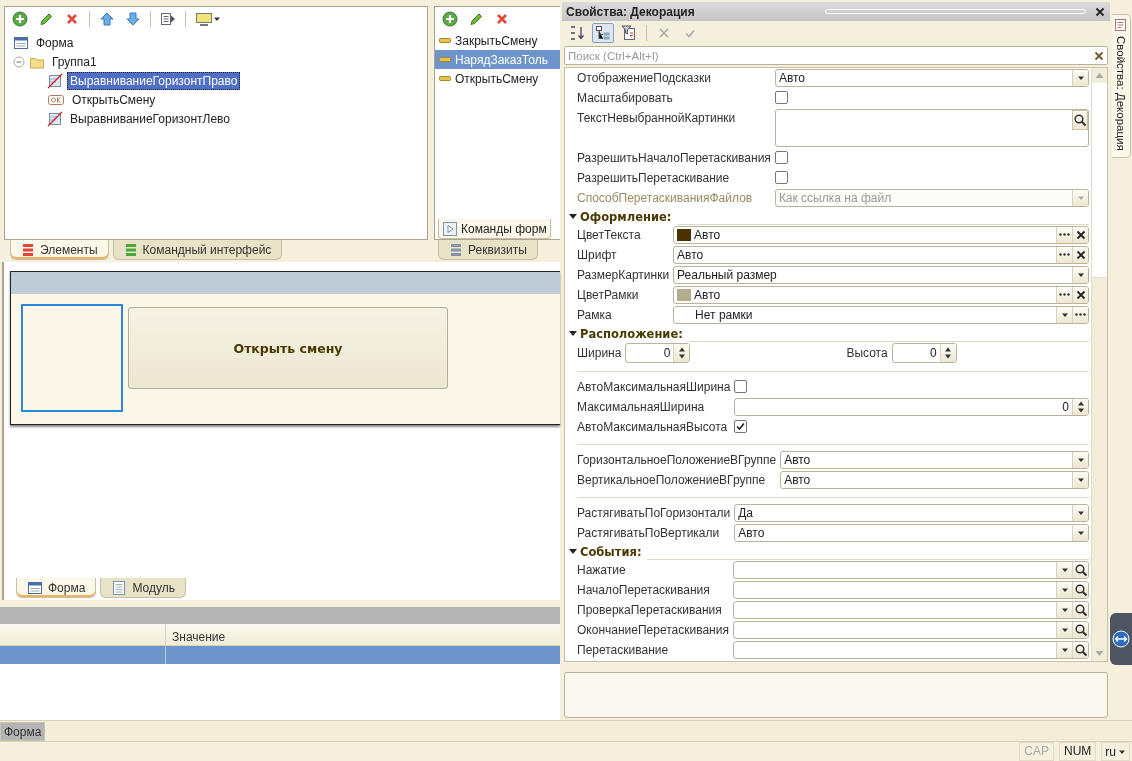 The height and width of the screenshot is (761, 1132). What do you see at coordinates (72, 358) in the screenshot?
I see `picture-decoration` at bounding box center [72, 358].